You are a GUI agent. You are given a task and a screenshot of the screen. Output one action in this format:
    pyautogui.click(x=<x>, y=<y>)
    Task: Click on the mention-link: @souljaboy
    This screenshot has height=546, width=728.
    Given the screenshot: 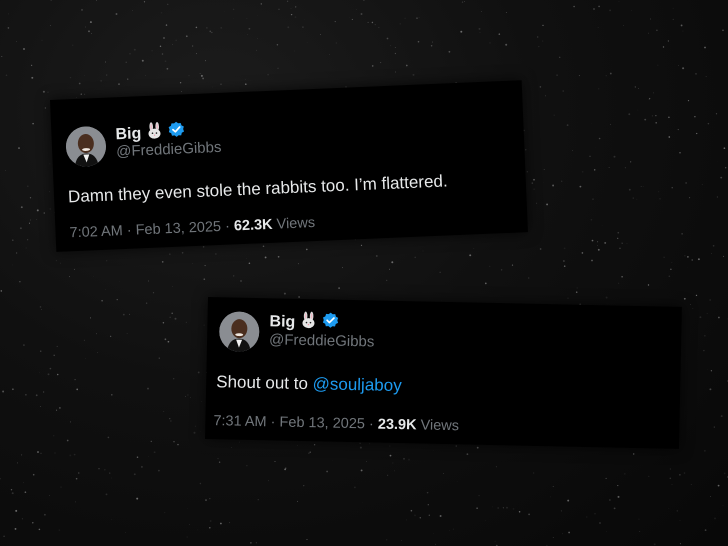 What is the action you would take?
    pyautogui.click(x=356, y=384)
    